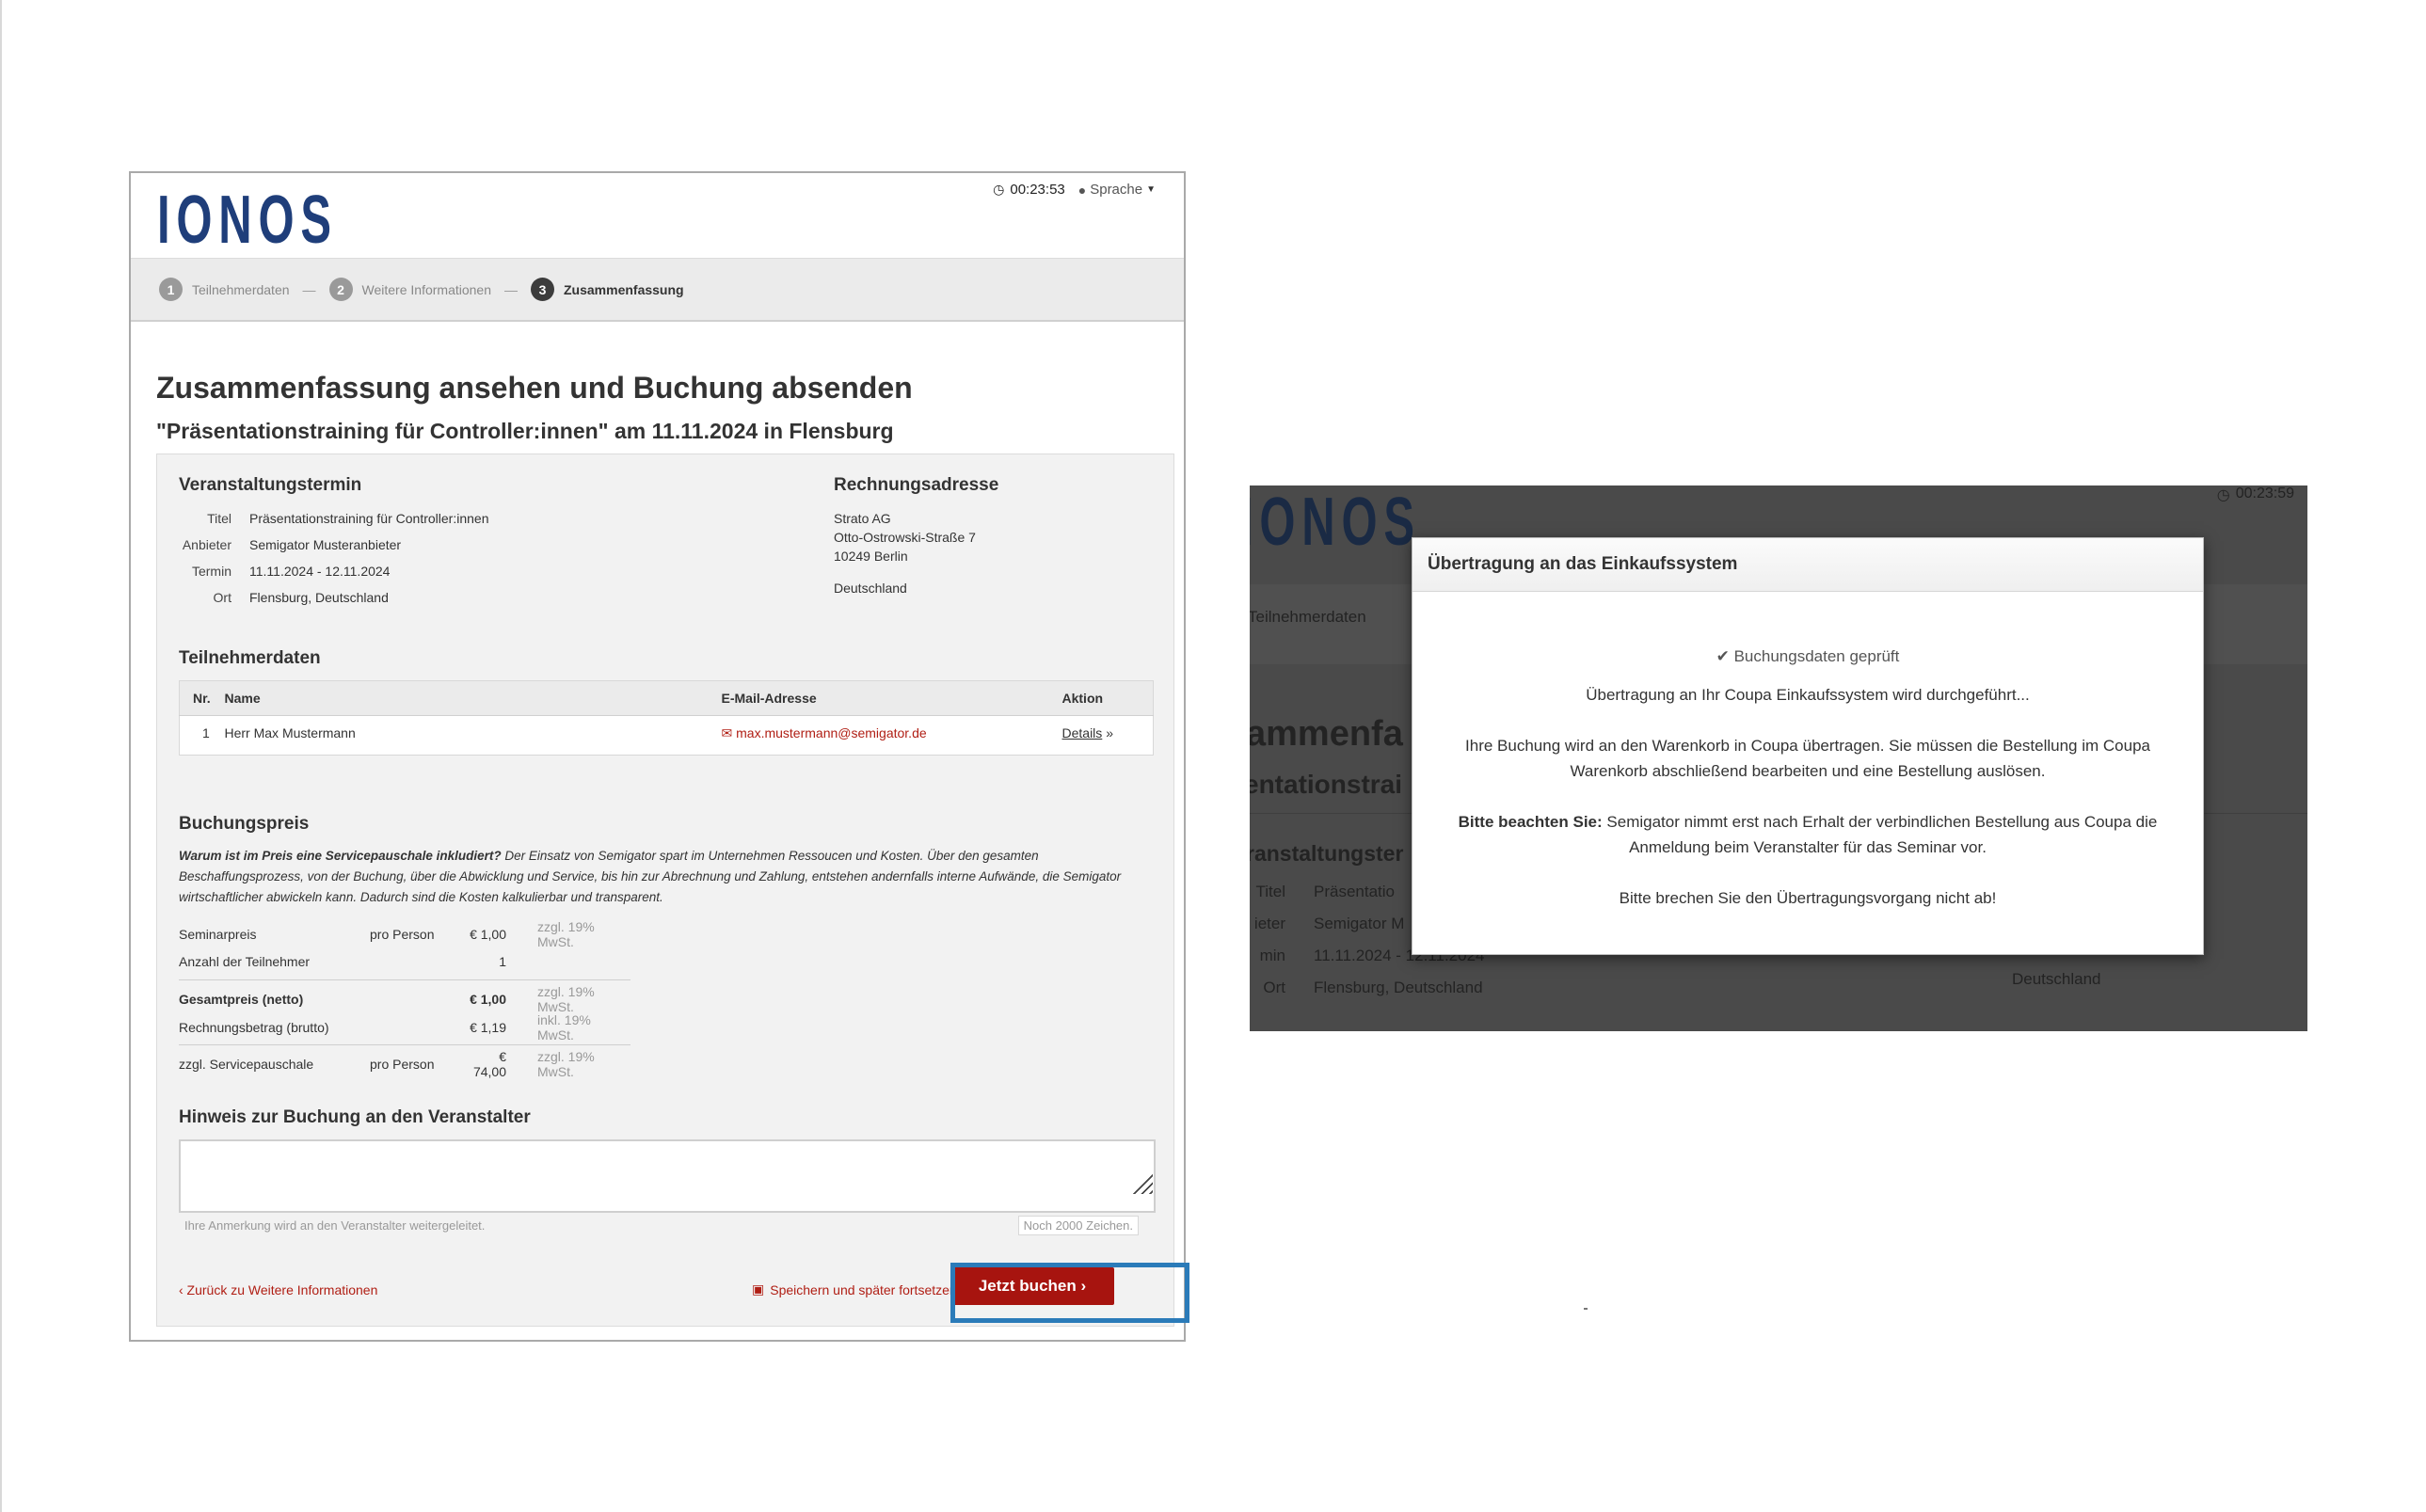  What do you see at coordinates (1530, 822) in the screenshot?
I see `modal-note-bold: Bitte beachten Sie:` at bounding box center [1530, 822].